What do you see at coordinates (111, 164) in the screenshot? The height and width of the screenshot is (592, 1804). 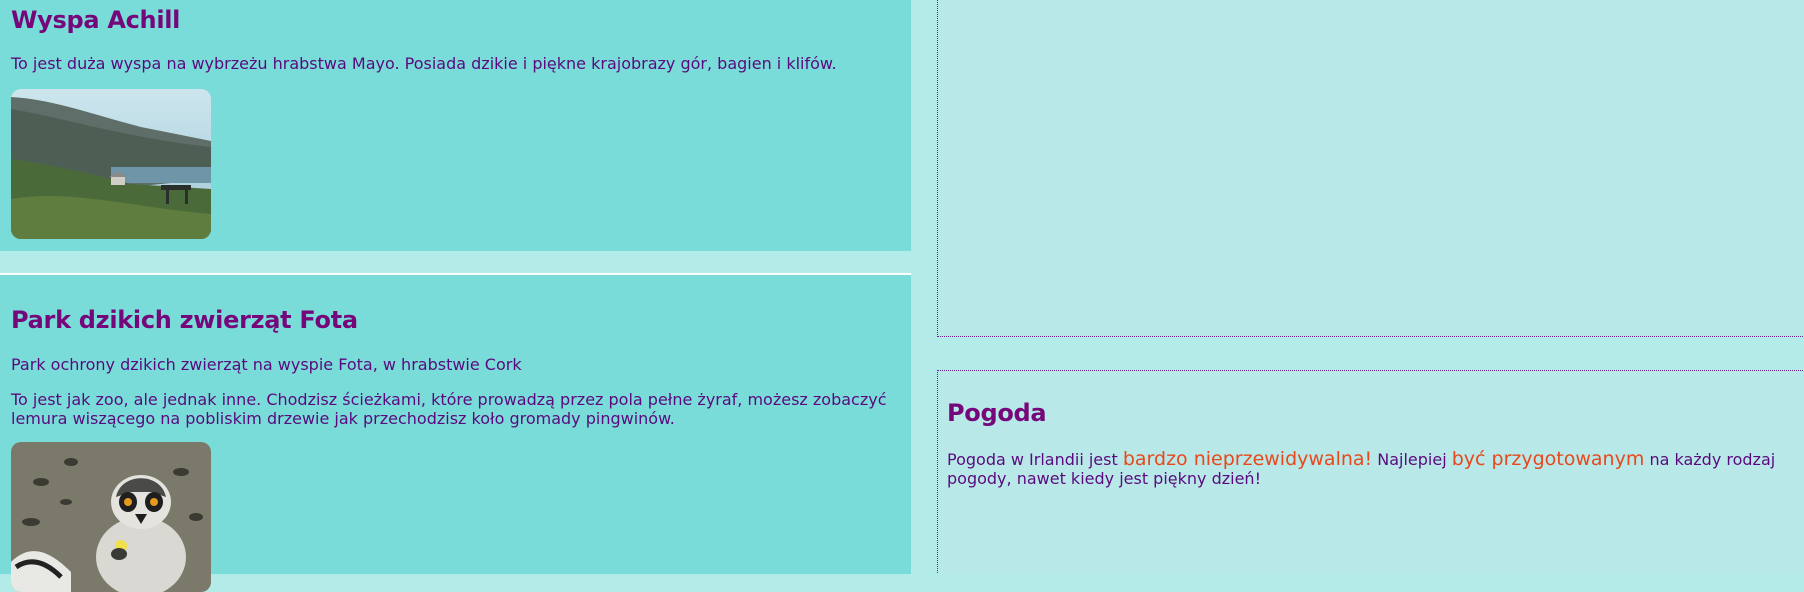 I see `achill-photo` at bounding box center [111, 164].